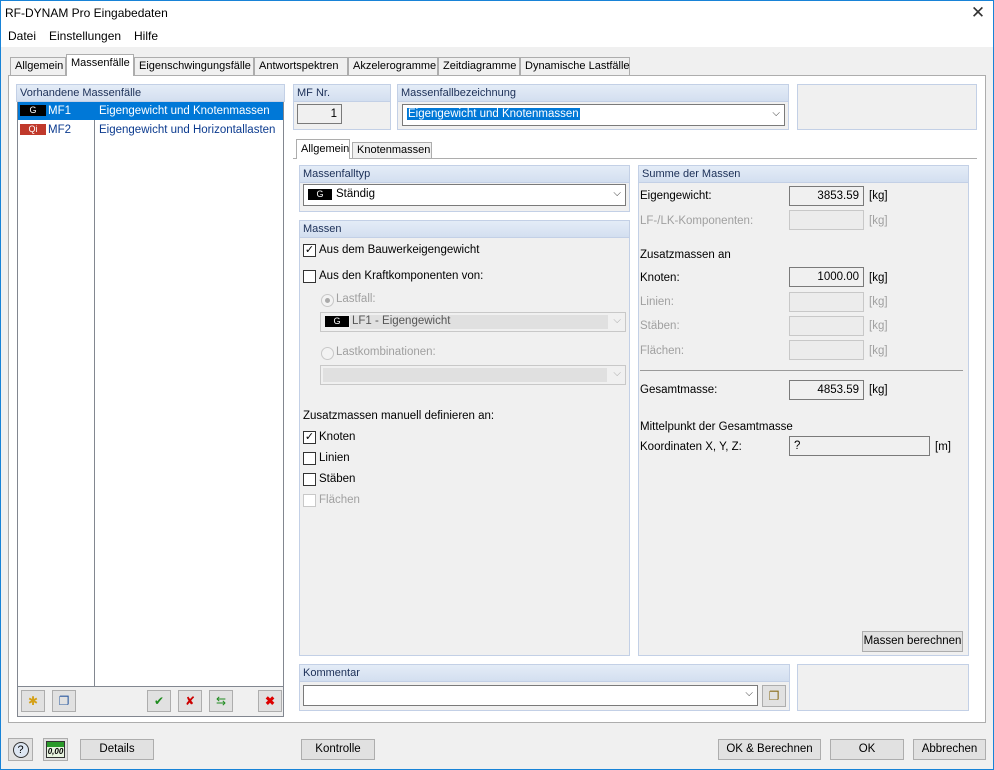 The image size is (994, 770). What do you see at coordinates (635, 158) in the screenshot?
I see `subtab-line` at bounding box center [635, 158].